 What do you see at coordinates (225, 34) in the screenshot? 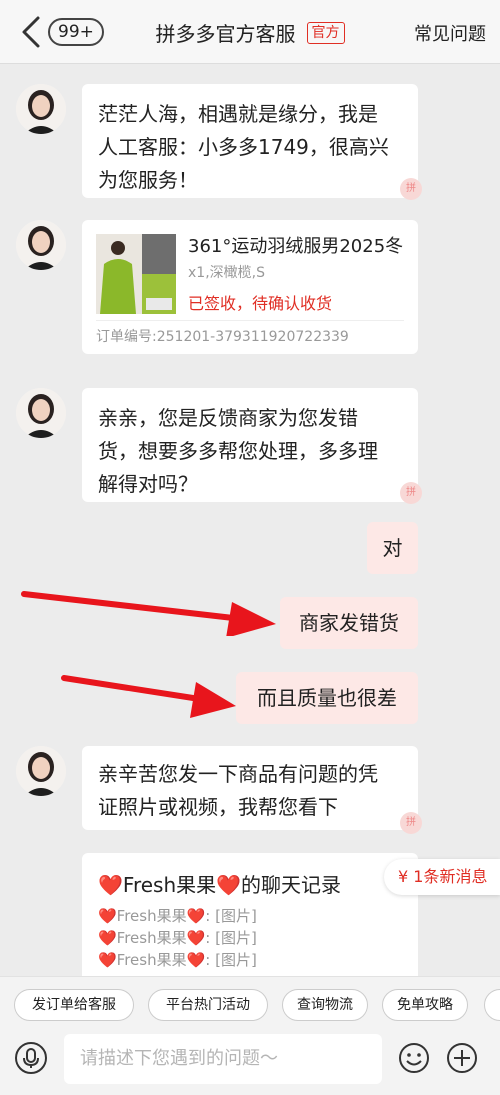
I see `page-title: 拼多多官方客服` at bounding box center [225, 34].